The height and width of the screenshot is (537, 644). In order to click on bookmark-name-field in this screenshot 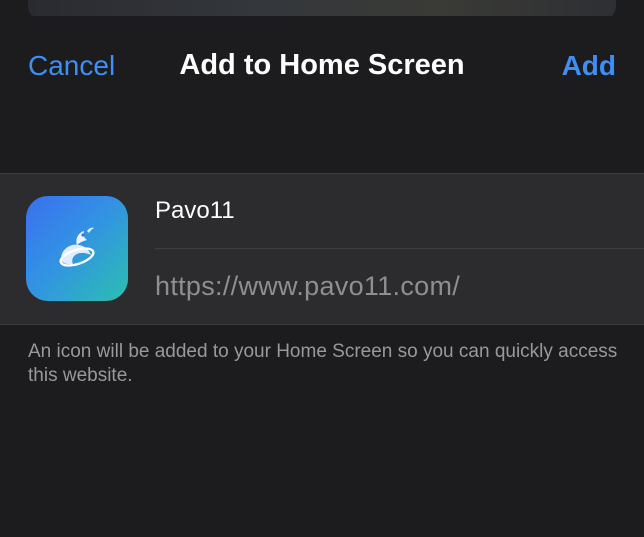, I will do `click(395, 211)`.